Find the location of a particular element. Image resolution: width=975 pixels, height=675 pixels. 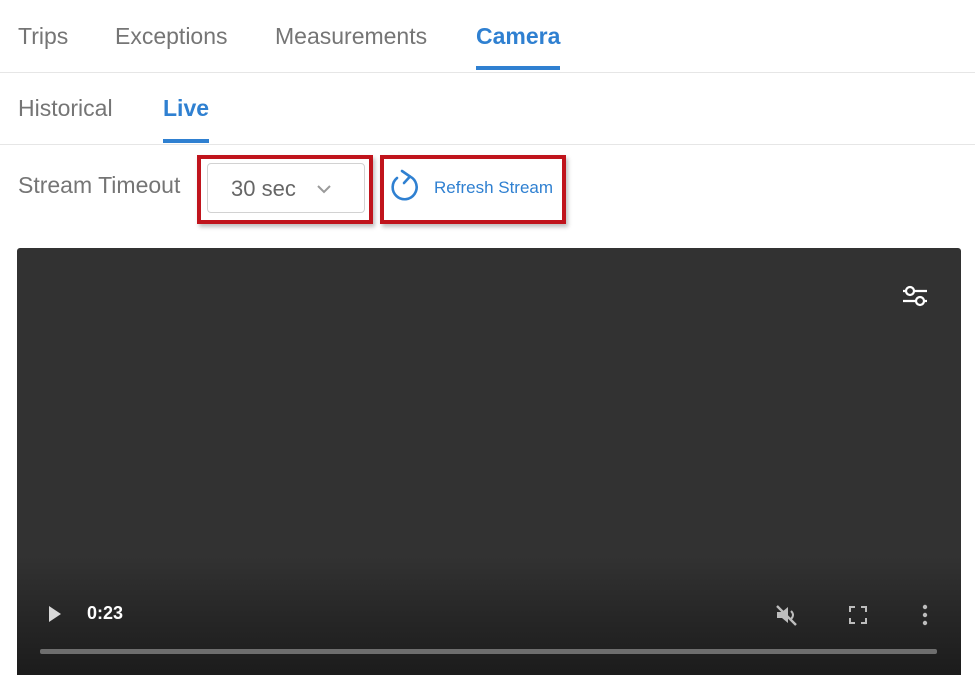

main-tabs: Trips Exceptions Measurements Camera is located at coordinates (487, 36).